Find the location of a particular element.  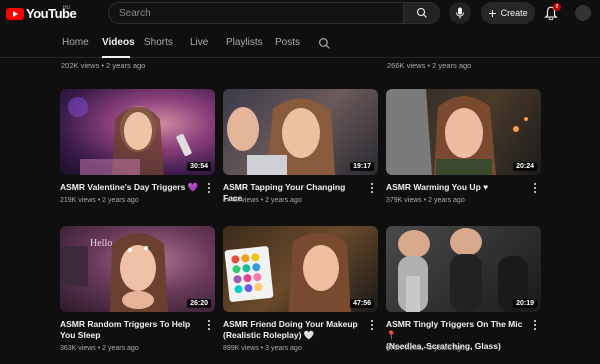

active-tab-indicator is located at coordinates (116, 57).